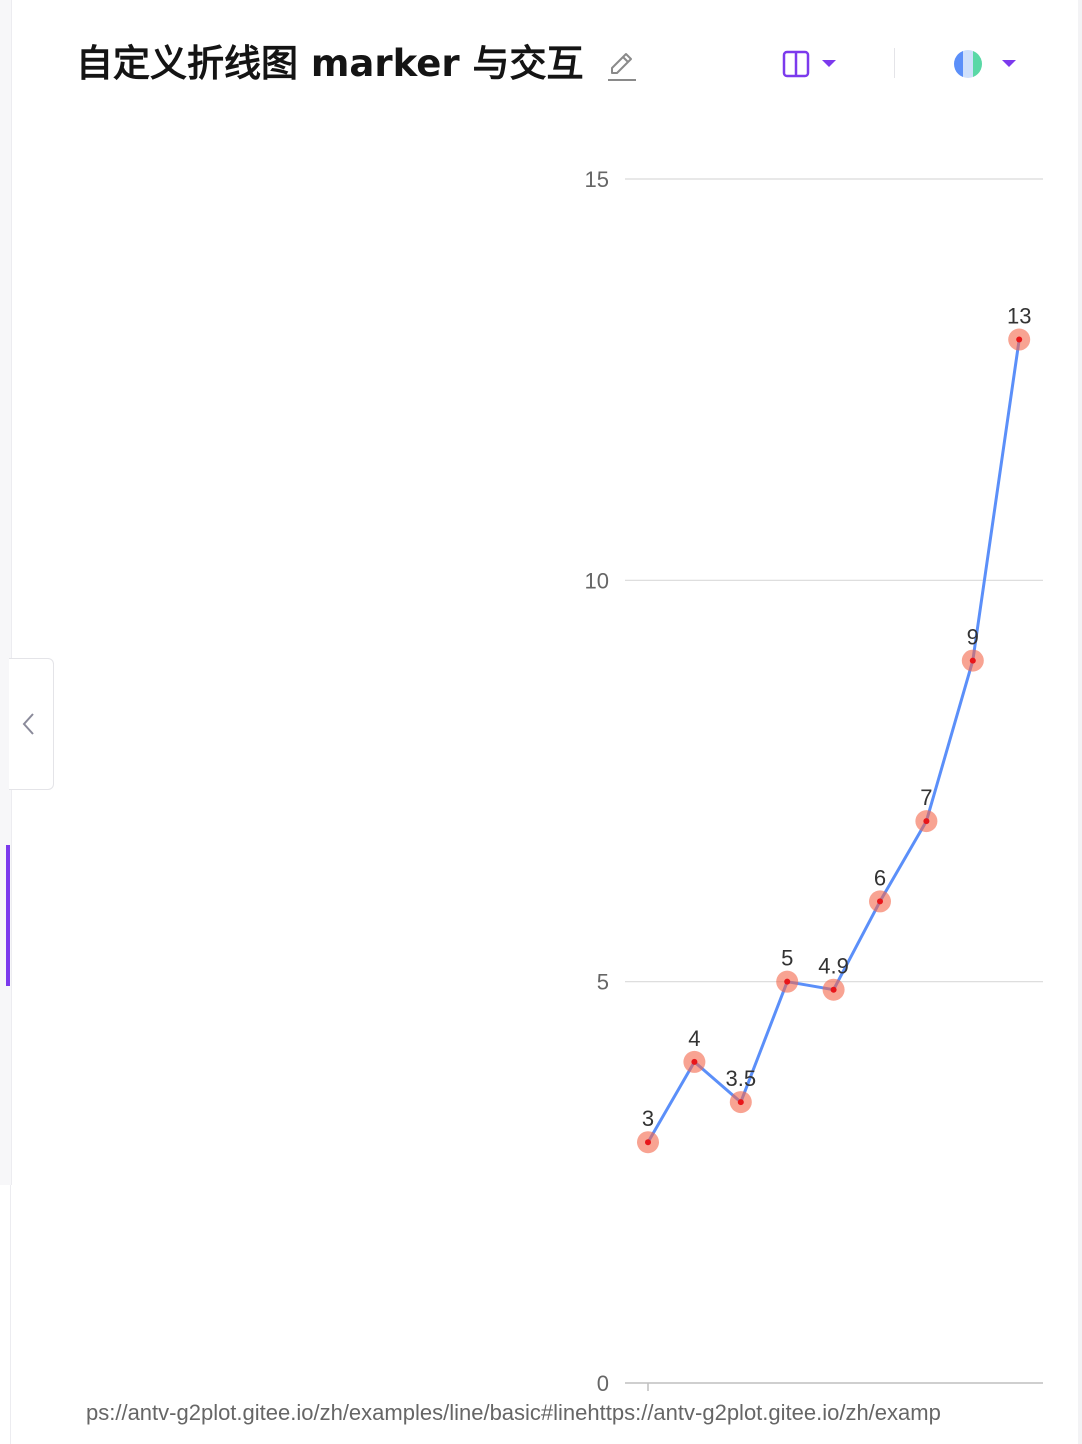  What do you see at coordinates (603, 1383) in the screenshot?
I see `y-tick-label: 0` at bounding box center [603, 1383].